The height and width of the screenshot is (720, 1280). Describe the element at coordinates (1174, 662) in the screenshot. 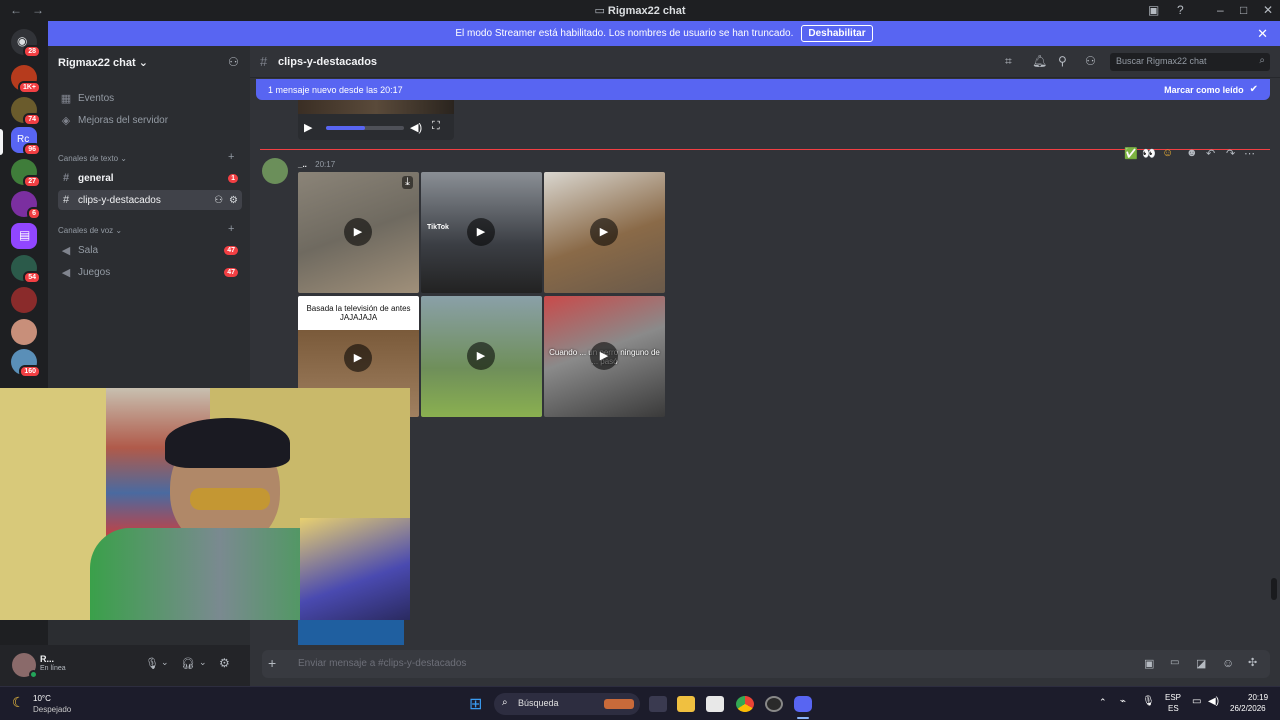

I see `gif-icon: ▭` at that location.